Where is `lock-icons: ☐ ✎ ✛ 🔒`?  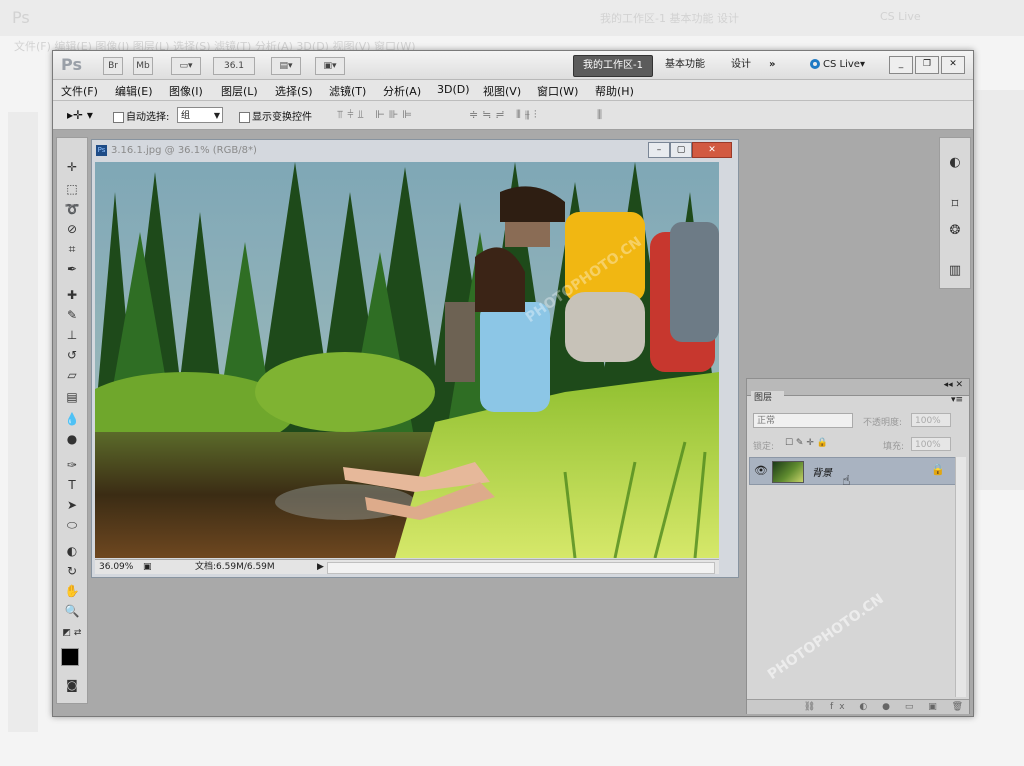
lock-icons: ☐ ✎ ✛ 🔒 is located at coordinates (806, 443).